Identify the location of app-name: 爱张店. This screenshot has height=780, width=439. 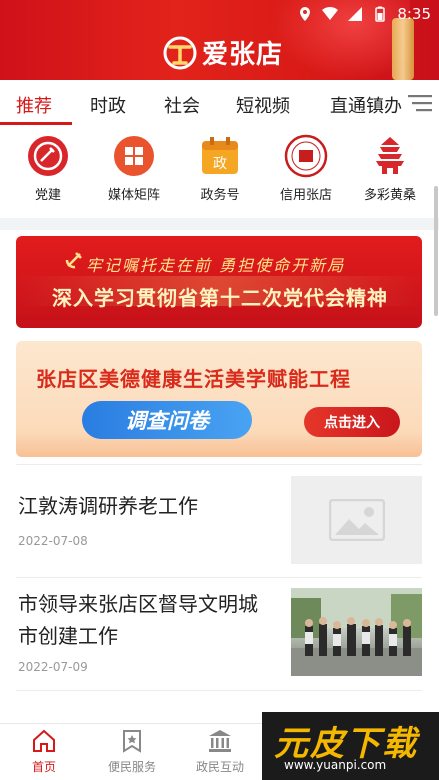
(243, 55).